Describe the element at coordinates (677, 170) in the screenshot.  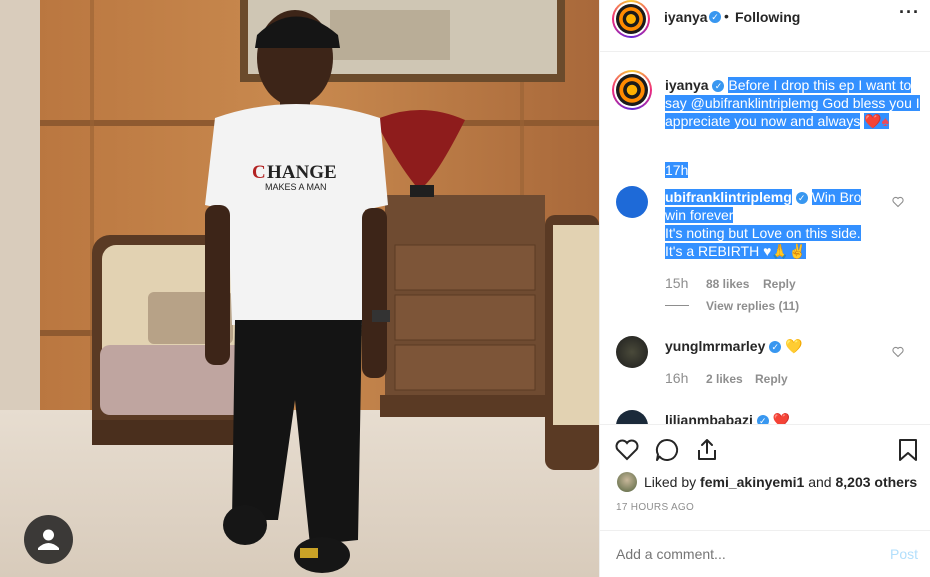
I see `caption-time: 17h` at that location.